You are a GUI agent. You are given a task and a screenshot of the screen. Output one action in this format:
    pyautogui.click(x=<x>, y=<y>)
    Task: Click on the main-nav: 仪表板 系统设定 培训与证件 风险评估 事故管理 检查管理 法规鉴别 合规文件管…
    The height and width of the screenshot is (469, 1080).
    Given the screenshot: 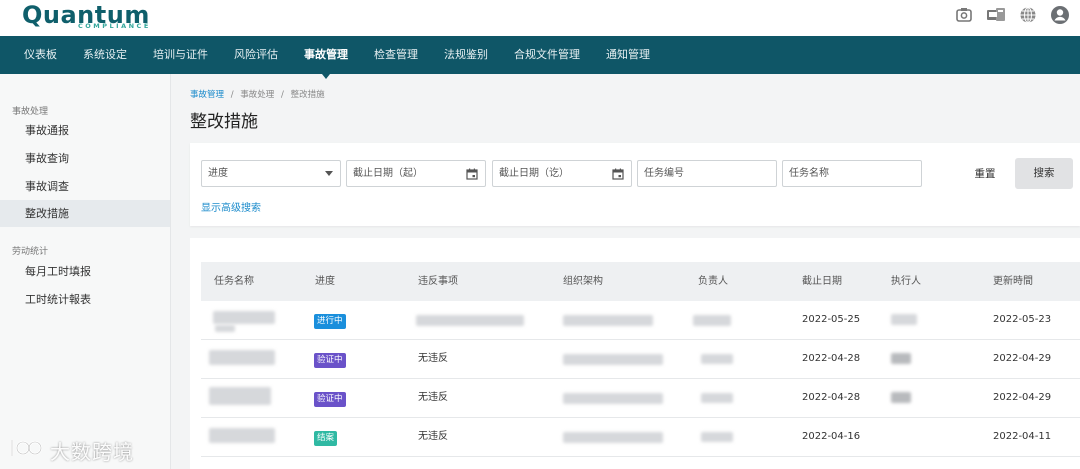 What is the action you would take?
    pyautogui.click(x=540, y=57)
    